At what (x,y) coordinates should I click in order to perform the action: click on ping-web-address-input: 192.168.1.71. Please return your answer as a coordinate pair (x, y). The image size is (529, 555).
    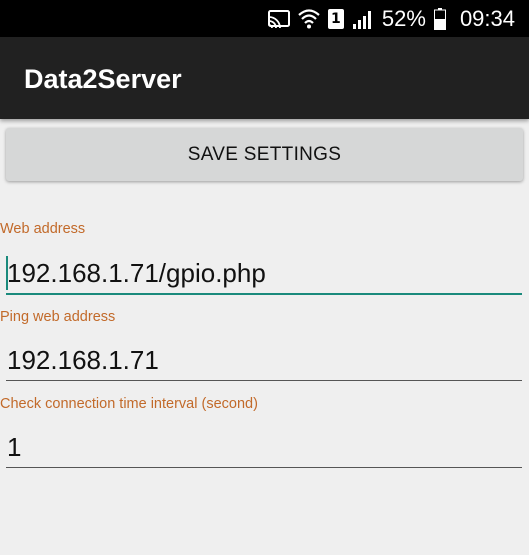
    Looking at the image, I should click on (264, 360).